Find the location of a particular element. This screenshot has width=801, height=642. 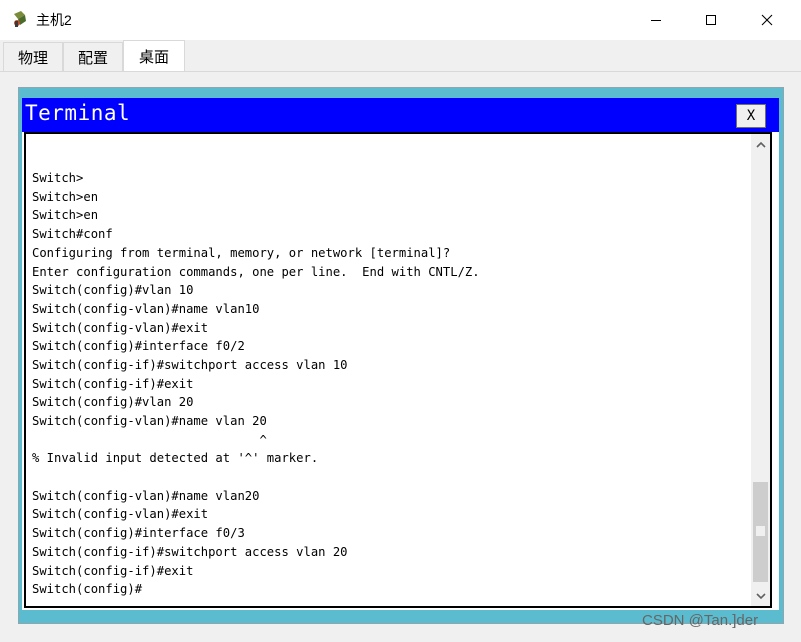

scroll-down-button is located at coordinates (760, 596).